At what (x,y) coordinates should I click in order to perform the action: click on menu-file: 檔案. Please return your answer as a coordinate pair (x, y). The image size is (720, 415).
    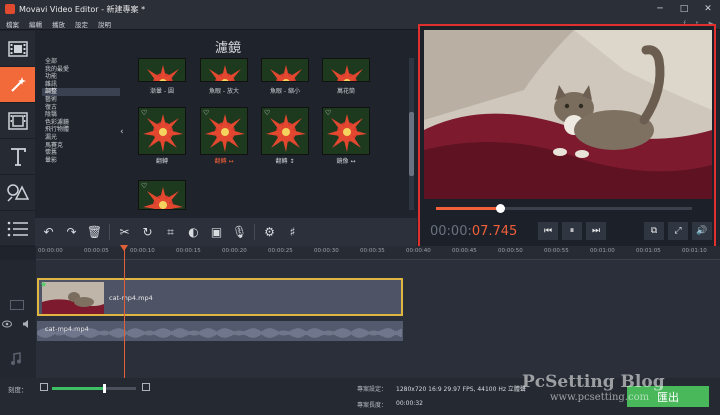
    Looking at the image, I should click on (12, 24).